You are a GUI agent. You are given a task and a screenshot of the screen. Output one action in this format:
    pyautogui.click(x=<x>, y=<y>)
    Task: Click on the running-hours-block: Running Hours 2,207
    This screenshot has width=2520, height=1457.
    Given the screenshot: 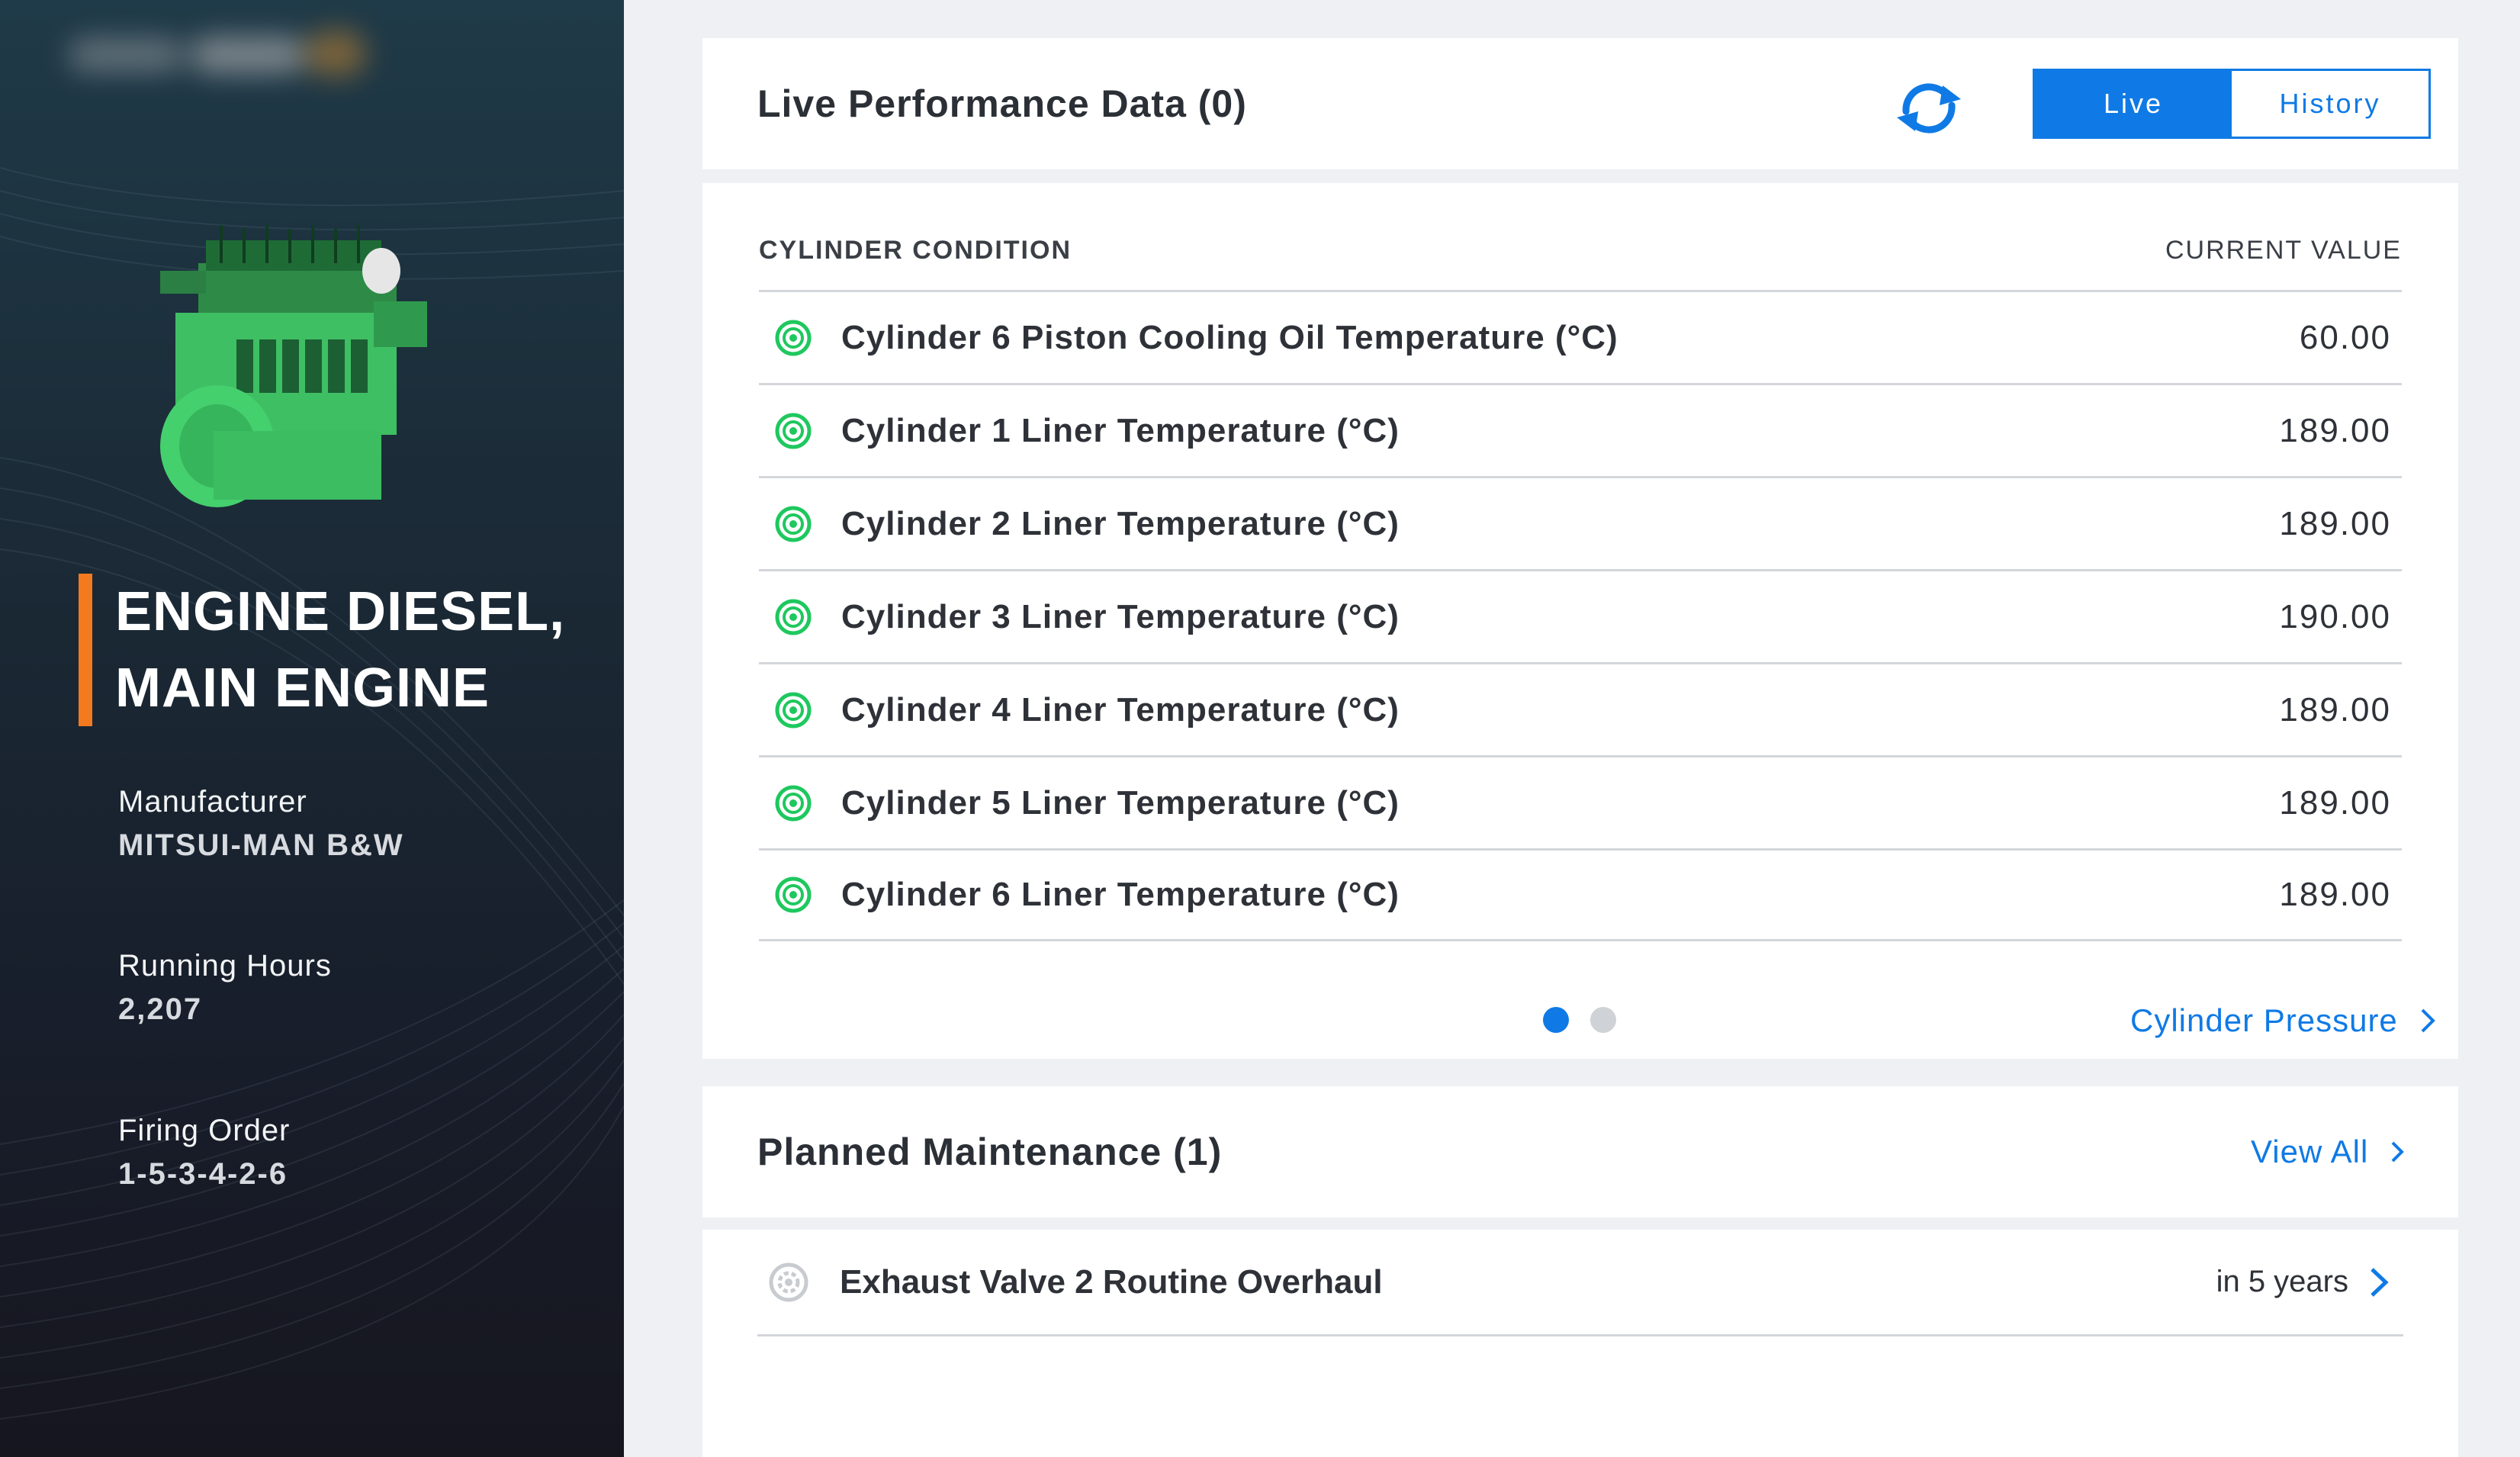 What is the action you would take?
    pyautogui.click(x=347, y=987)
    